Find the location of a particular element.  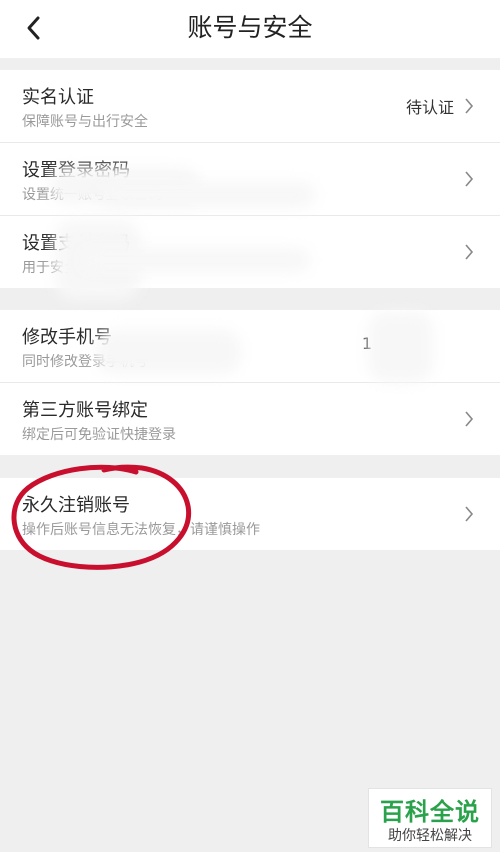

row-title: 实名认证 is located at coordinates (58, 97).